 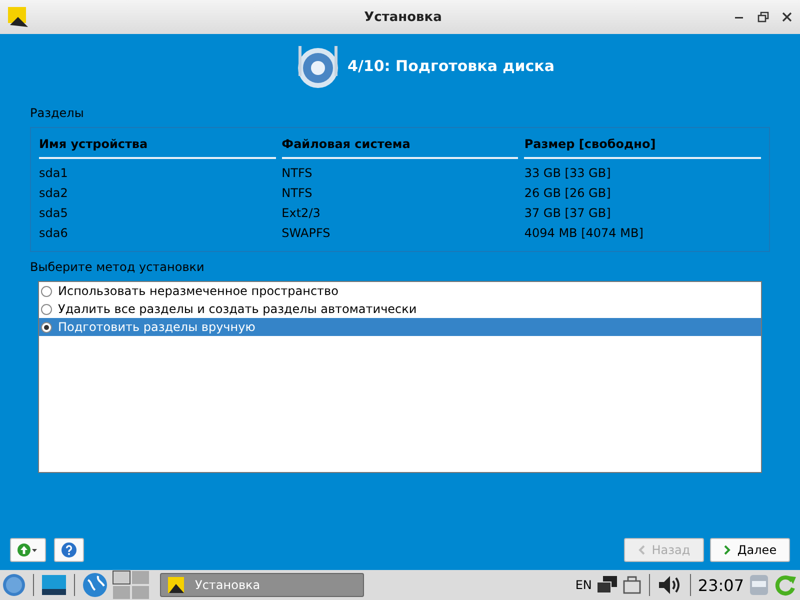 What do you see at coordinates (584, 233) in the screenshot?
I see `table-cell-text: 4094 MB [4074 MB]` at bounding box center [584, 233].